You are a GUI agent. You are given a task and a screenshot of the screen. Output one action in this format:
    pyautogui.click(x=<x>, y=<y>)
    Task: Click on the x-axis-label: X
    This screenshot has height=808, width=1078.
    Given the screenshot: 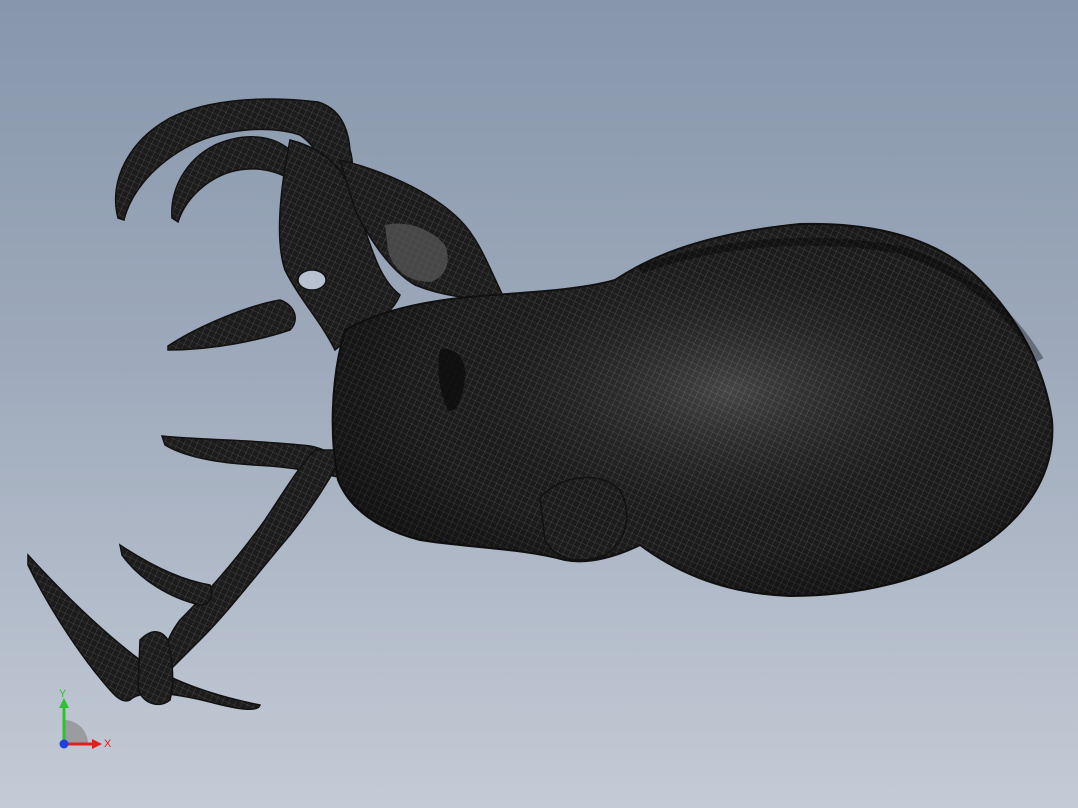 What is the action you would take?
    pyautogui.click(x=108, y=744)
    